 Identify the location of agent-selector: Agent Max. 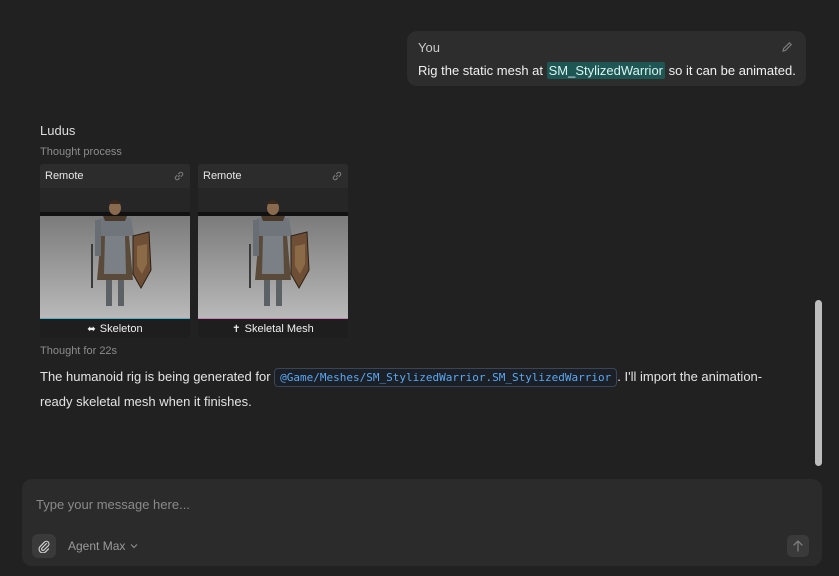
(103, 546).